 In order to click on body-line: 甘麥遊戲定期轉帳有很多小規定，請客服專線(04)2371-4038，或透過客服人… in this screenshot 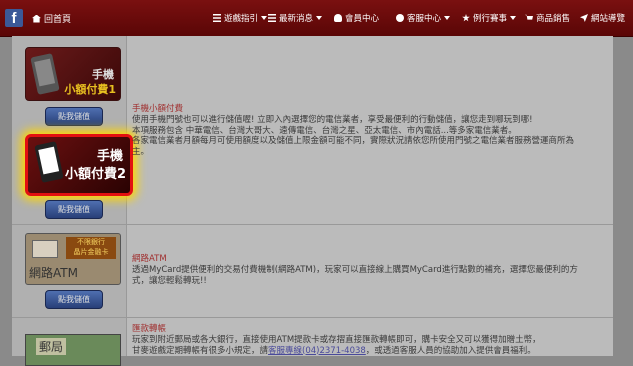, I will do `click(371, 351)`.